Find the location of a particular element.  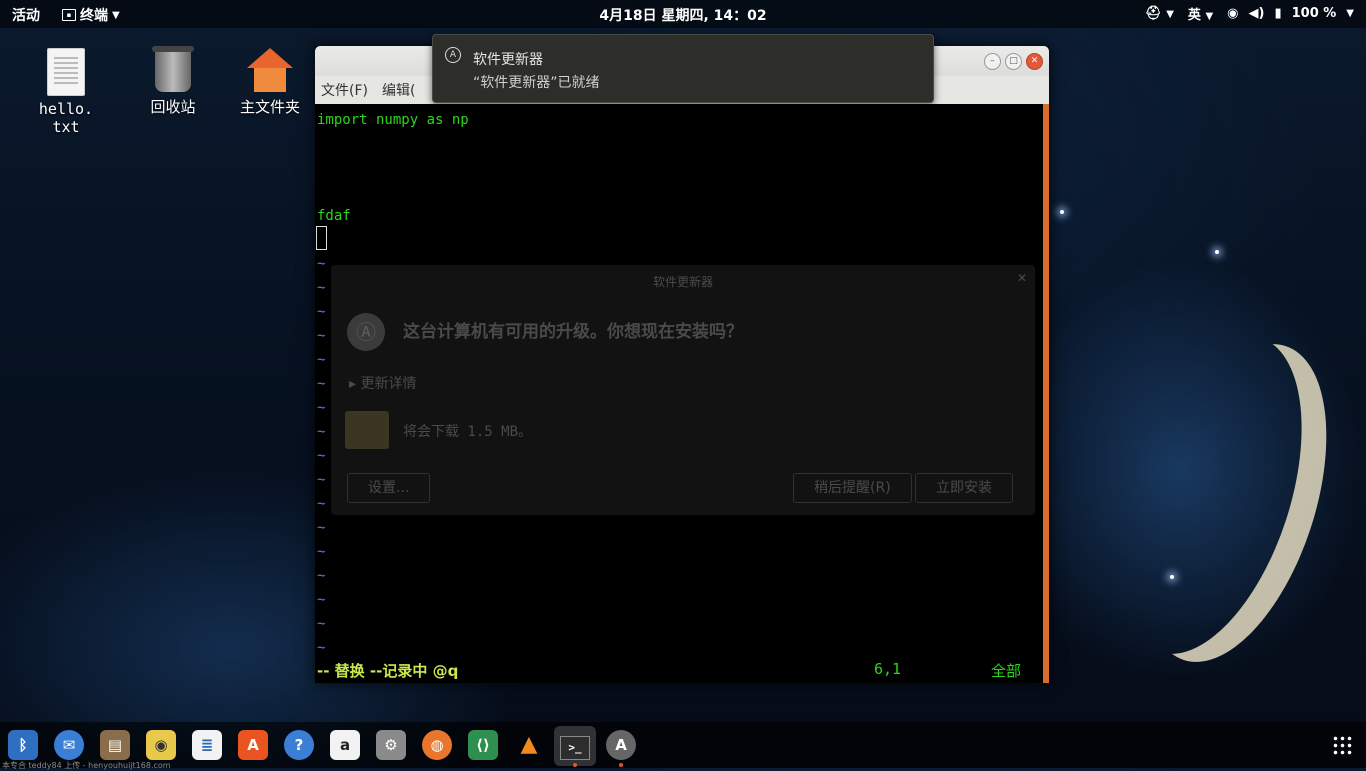

home-folder-icon is located at coordinates (270, 70).